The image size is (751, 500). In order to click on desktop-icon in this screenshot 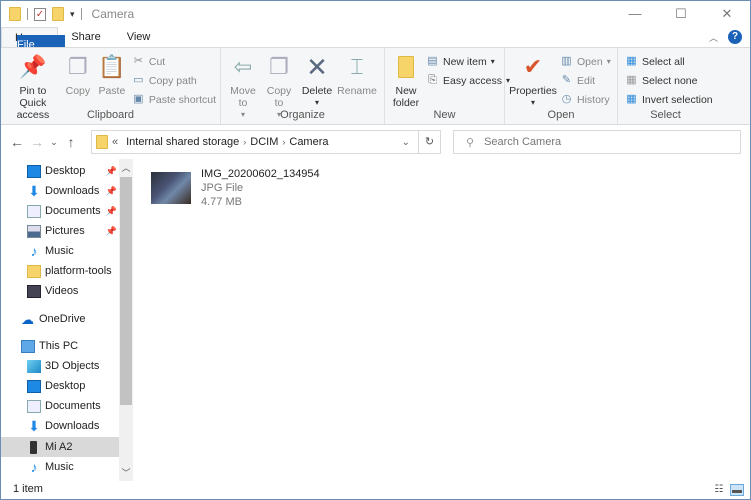, I will do `click(34, 171)`.